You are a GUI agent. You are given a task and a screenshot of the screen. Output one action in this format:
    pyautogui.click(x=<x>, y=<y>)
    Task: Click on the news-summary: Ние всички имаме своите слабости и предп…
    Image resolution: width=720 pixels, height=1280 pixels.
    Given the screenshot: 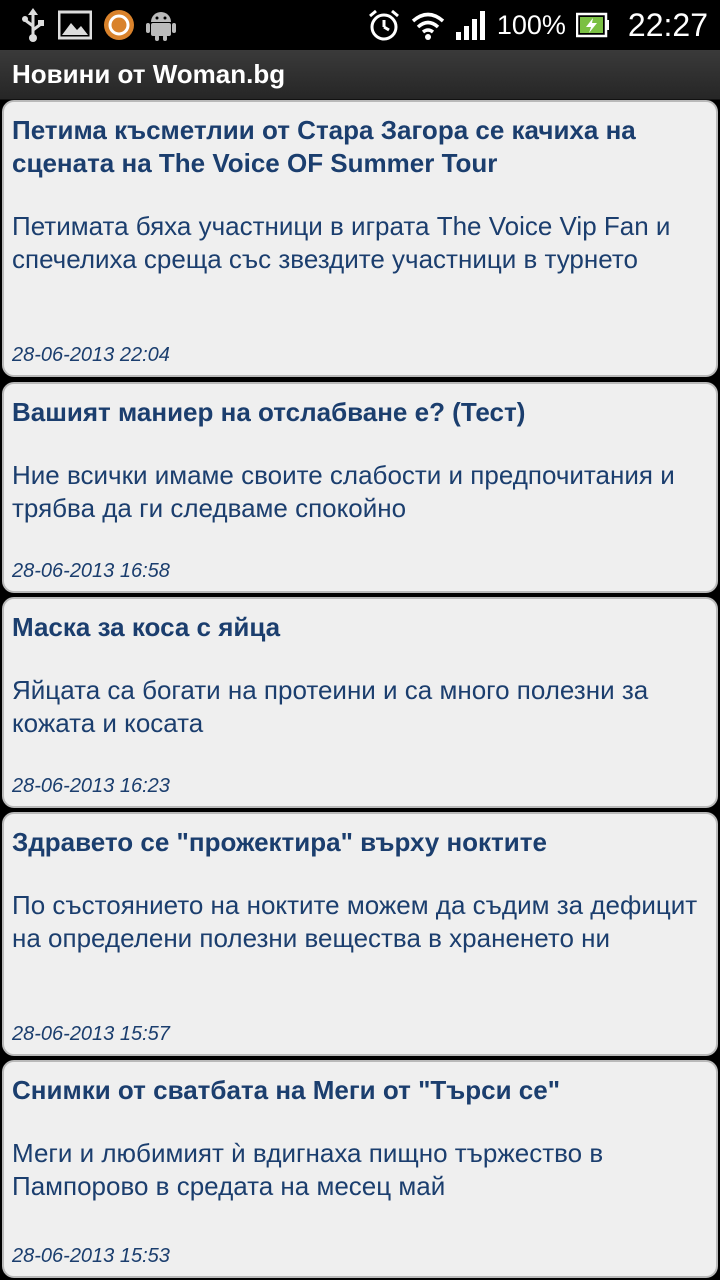 What is the action you would take?
    pyautogui.click(x=343, y=491)
    